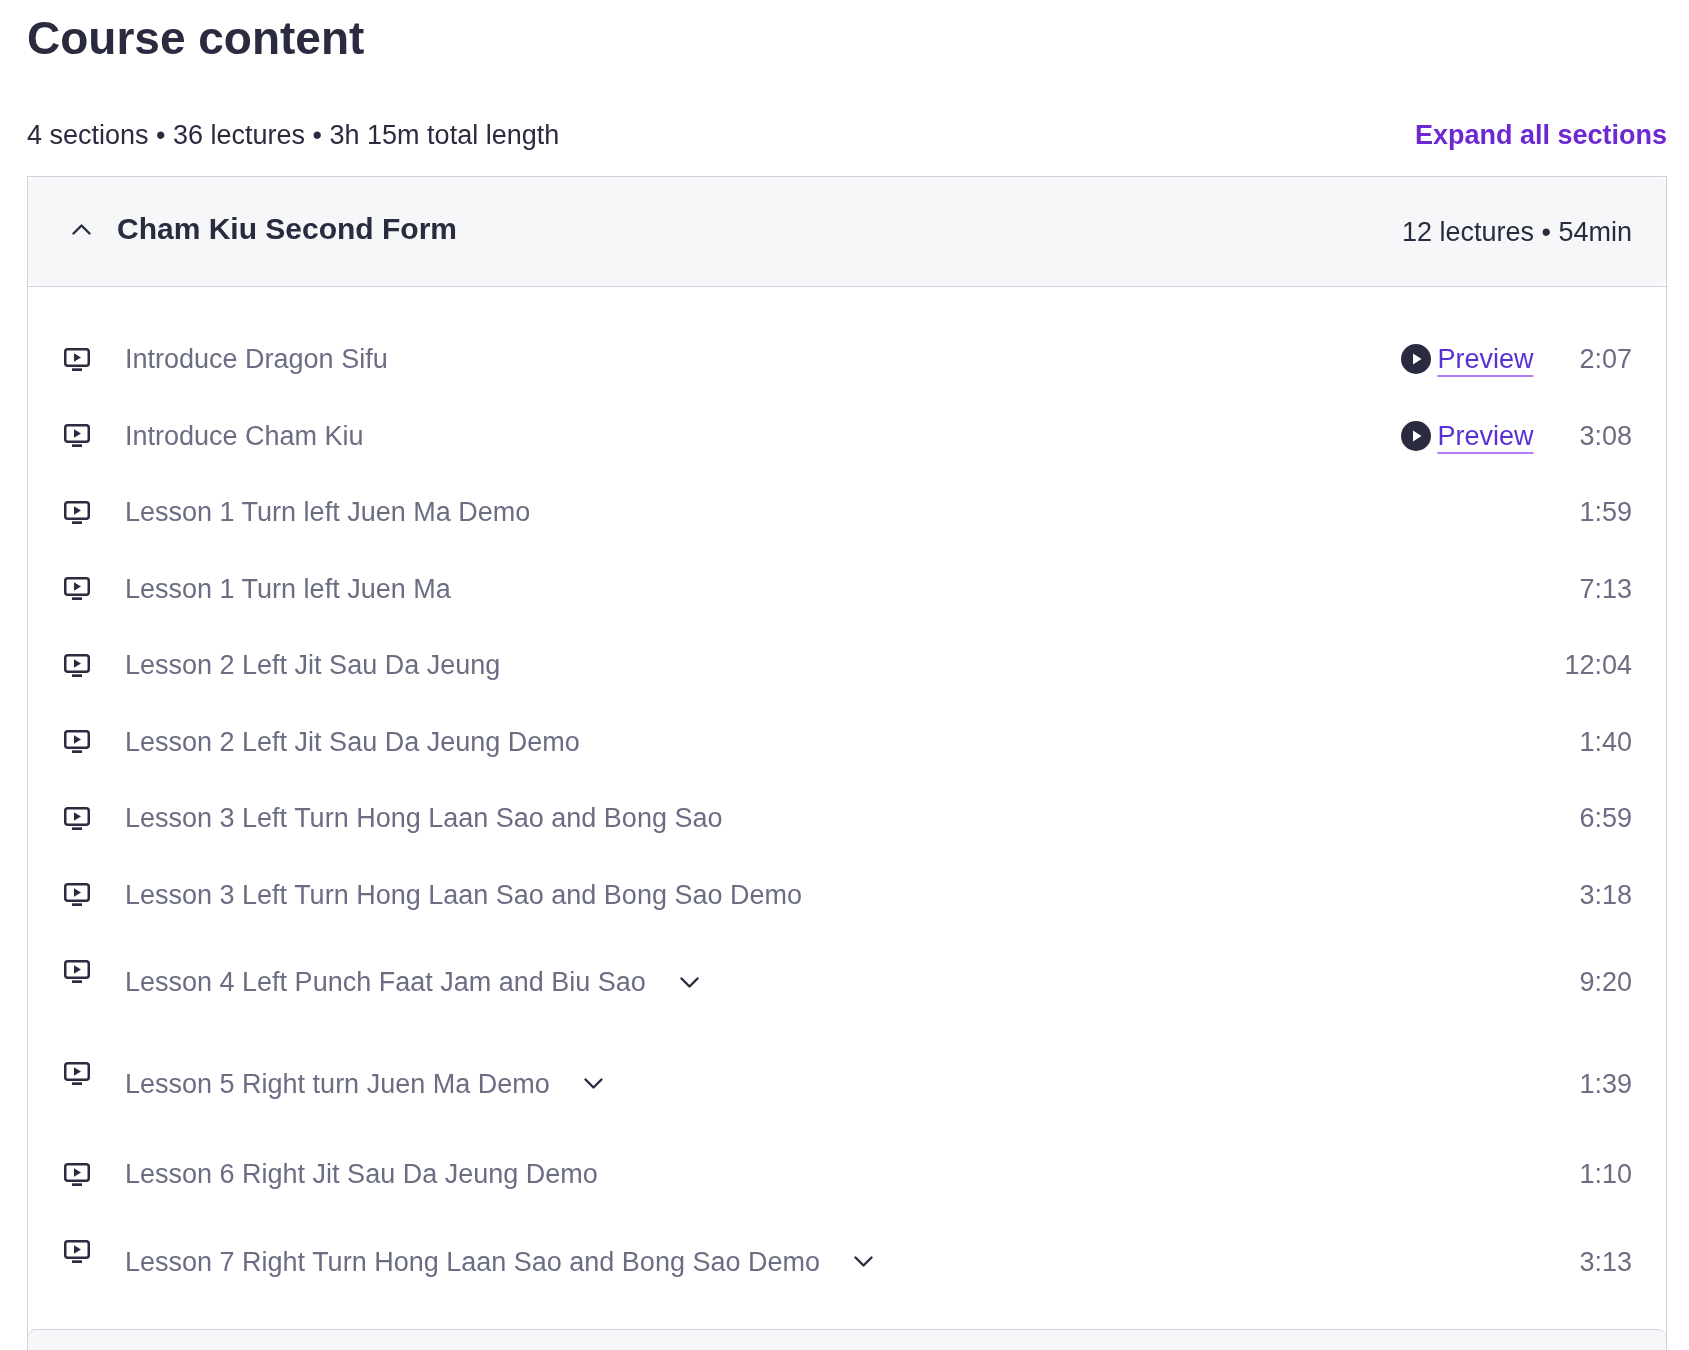 The height and width of the screenshot is (1350, 1689). What do you see at coordinates (847, 231) in the screenshot?
I see `section-header: Cham Kiu Second Form 12 lectures • 54min` at bounding box center [847, 231].